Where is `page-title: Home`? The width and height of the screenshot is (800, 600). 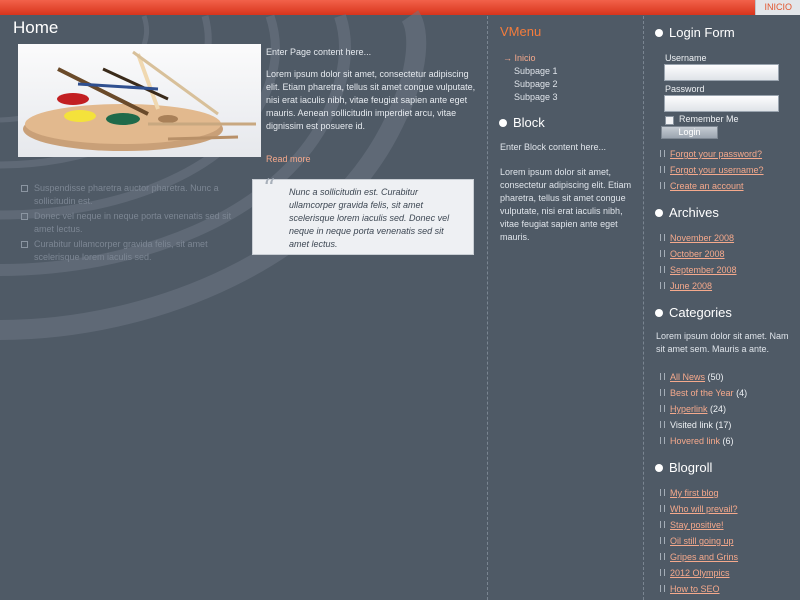 page-title: Home is located at coordinates (36, 27).